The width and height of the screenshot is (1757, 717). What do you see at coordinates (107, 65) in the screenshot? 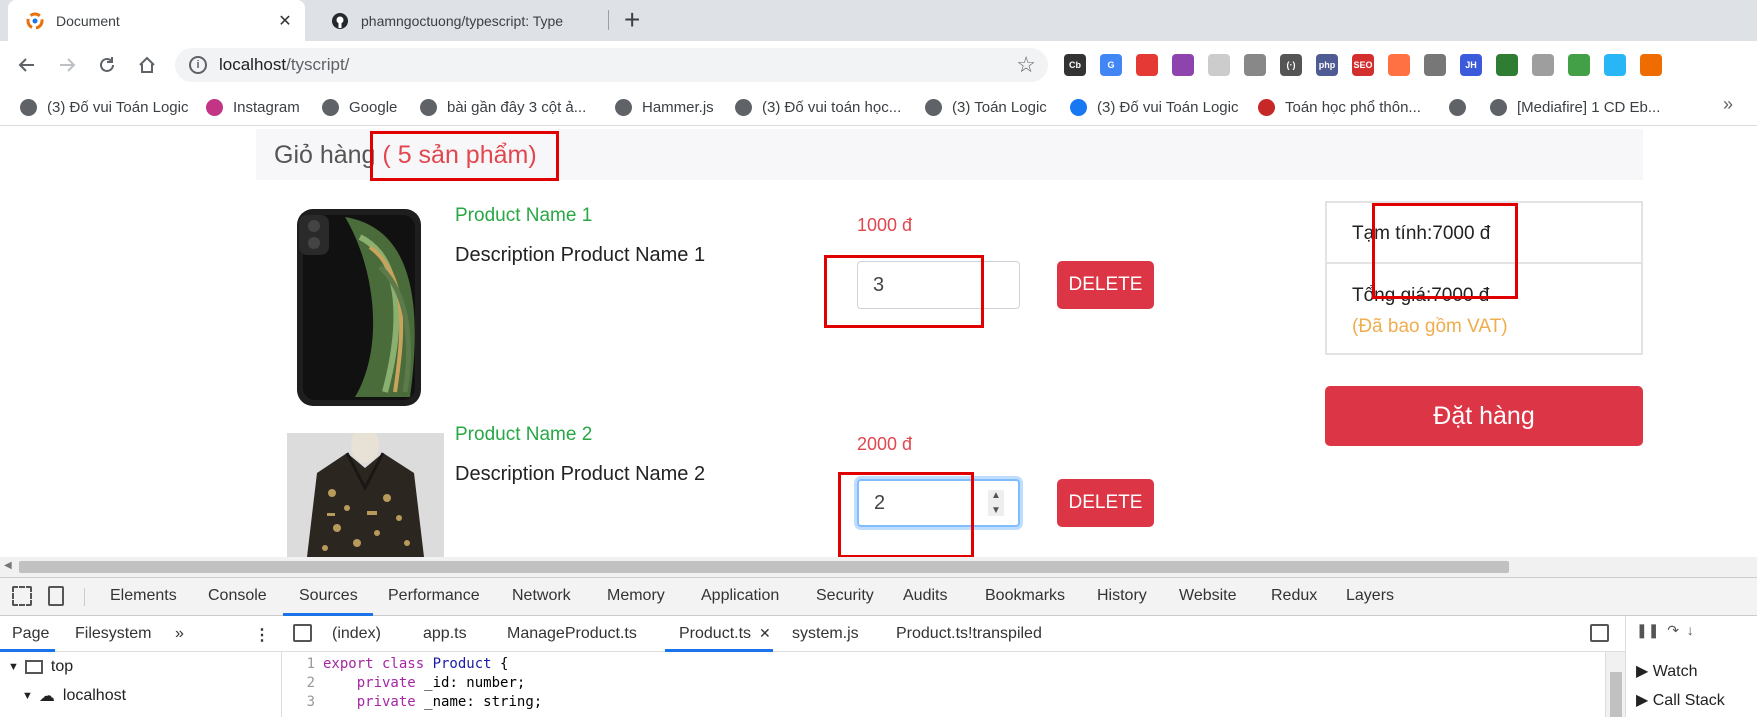
I see `reload-icon` at bounding box center [107, 65].